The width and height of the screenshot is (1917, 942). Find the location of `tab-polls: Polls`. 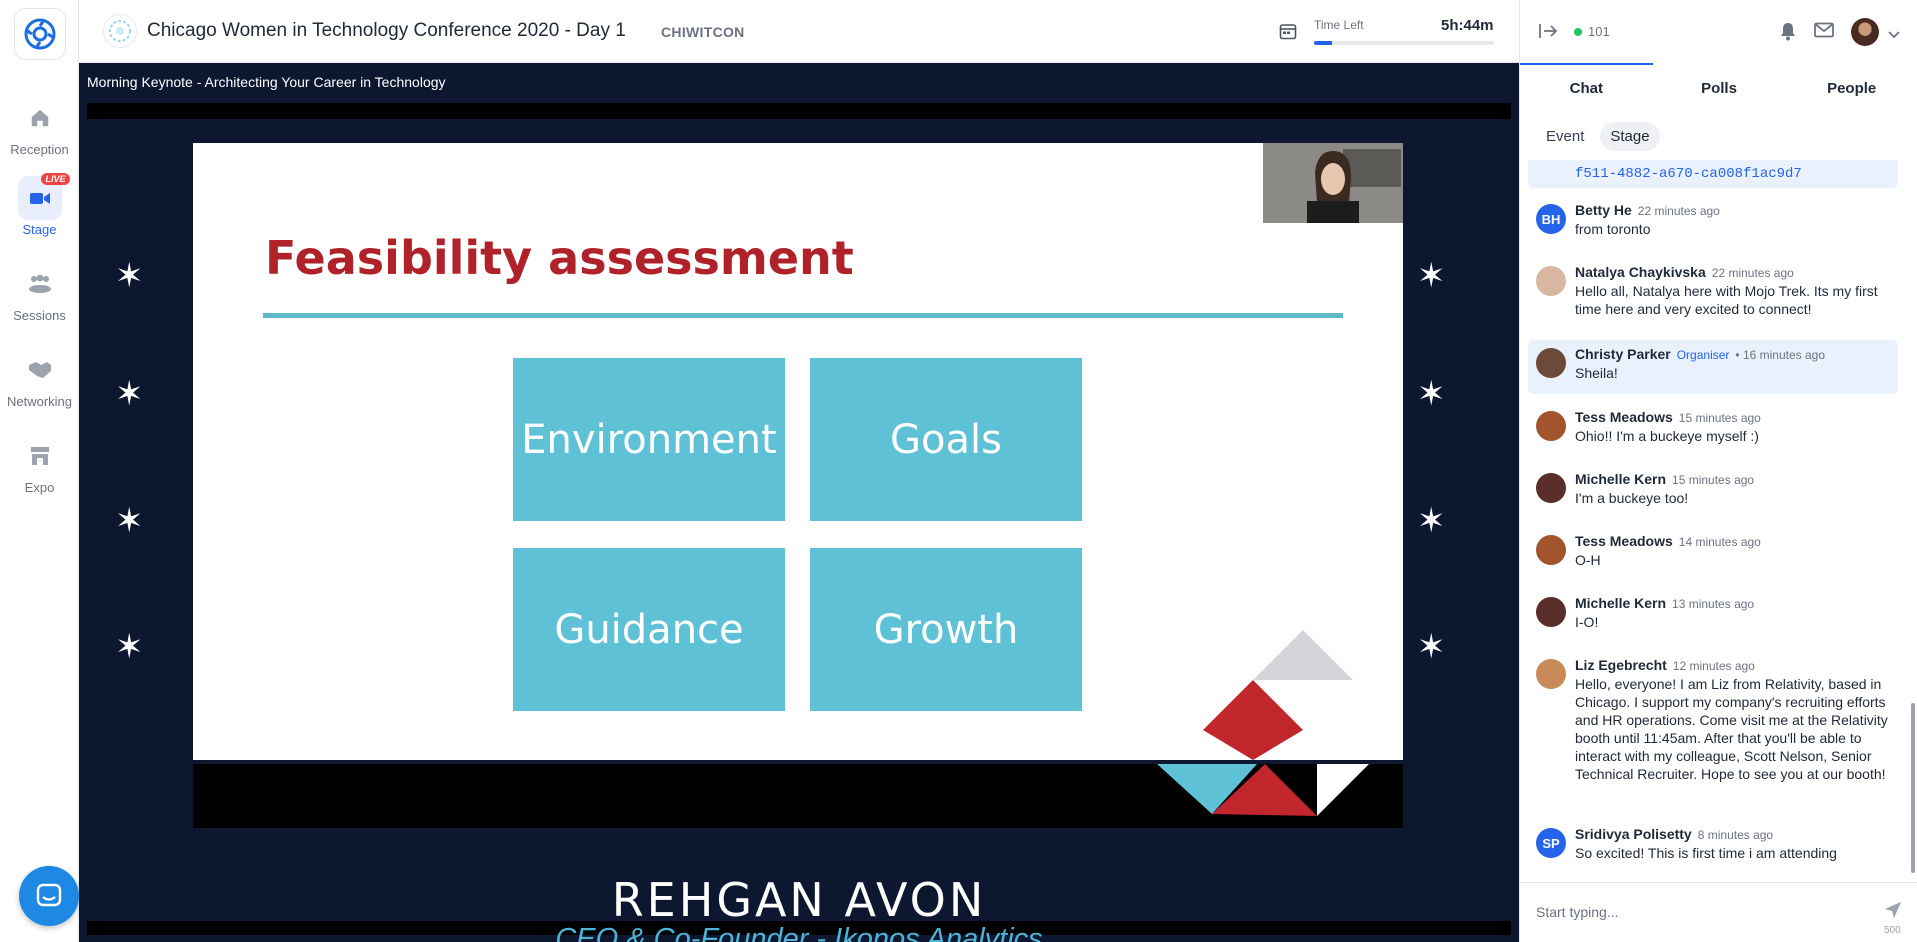

tab-polls: Polls is located at coordinates (1719, 88).